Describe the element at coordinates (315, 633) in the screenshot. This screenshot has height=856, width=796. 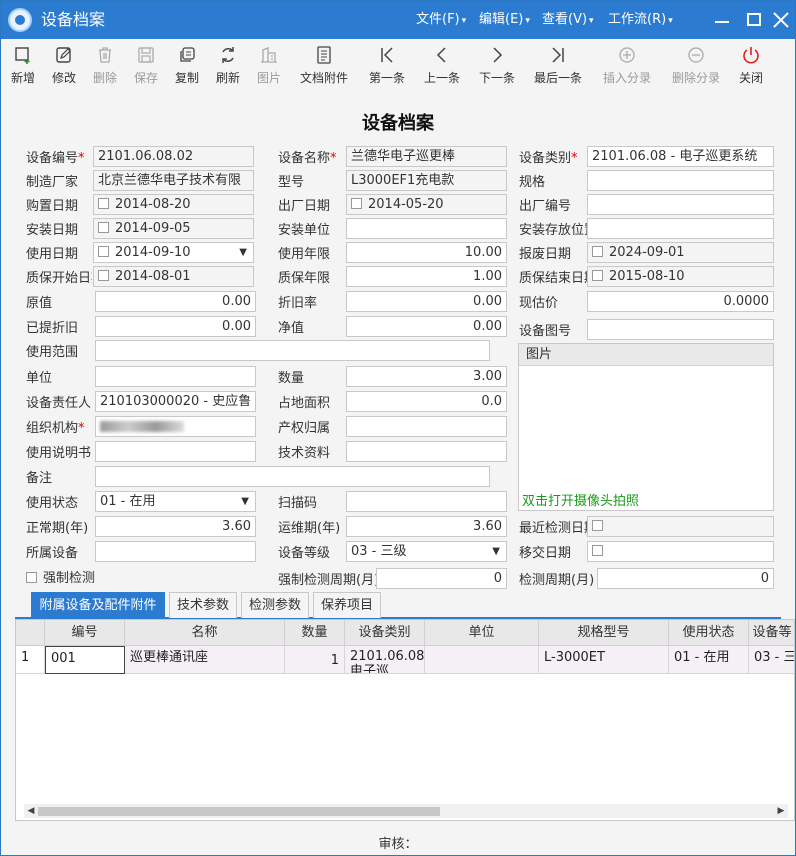
I see `column-header: 数量` at that location.